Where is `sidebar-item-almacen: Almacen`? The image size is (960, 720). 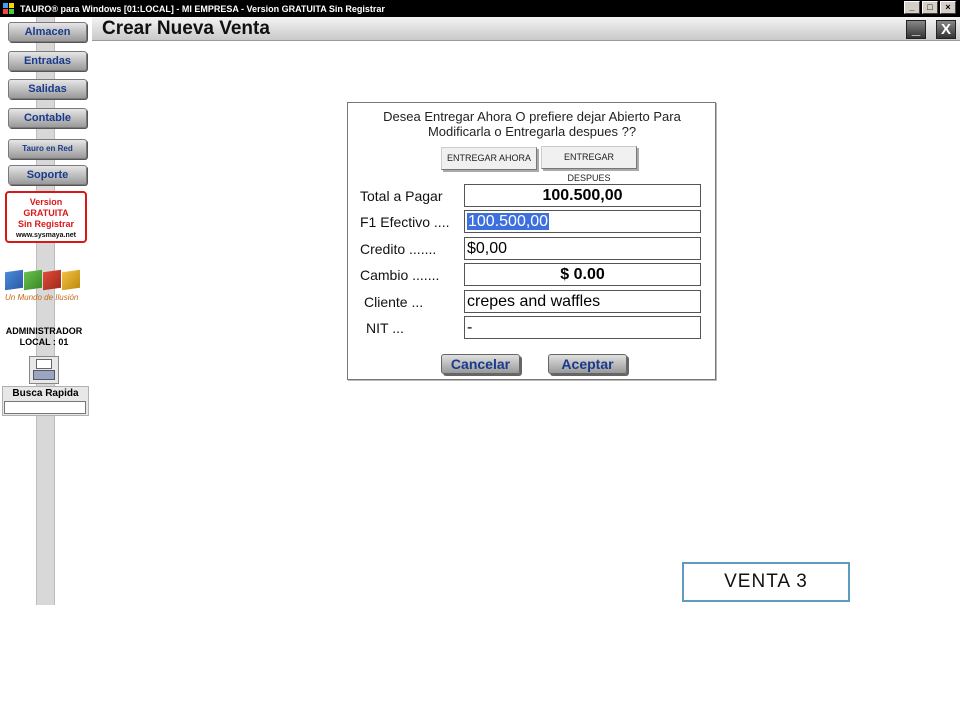 sidebar-item-almacen: Almacen is located at coordinates (47, 32).